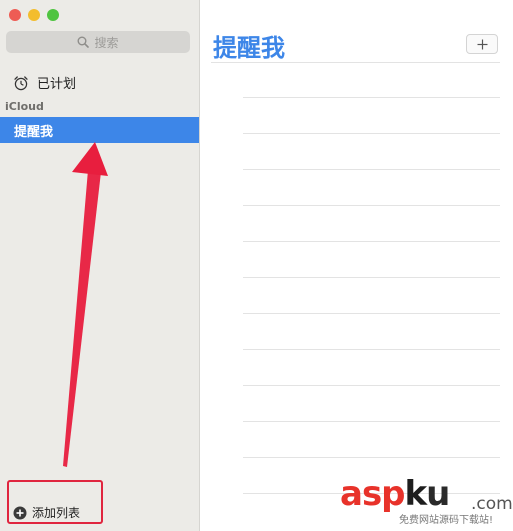  What do you see at coordinates (57, 84) in the screenshot?
I see `sidebar-item-label: 已计划` at bounding box center [57, 84].